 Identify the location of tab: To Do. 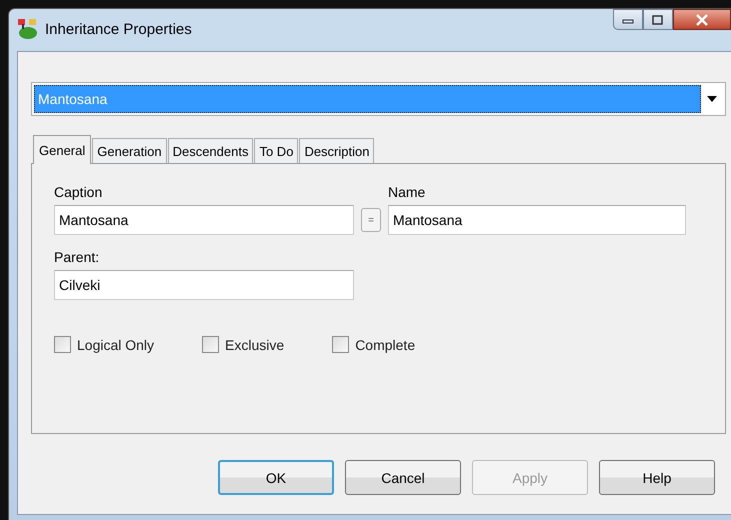
(276, 150).